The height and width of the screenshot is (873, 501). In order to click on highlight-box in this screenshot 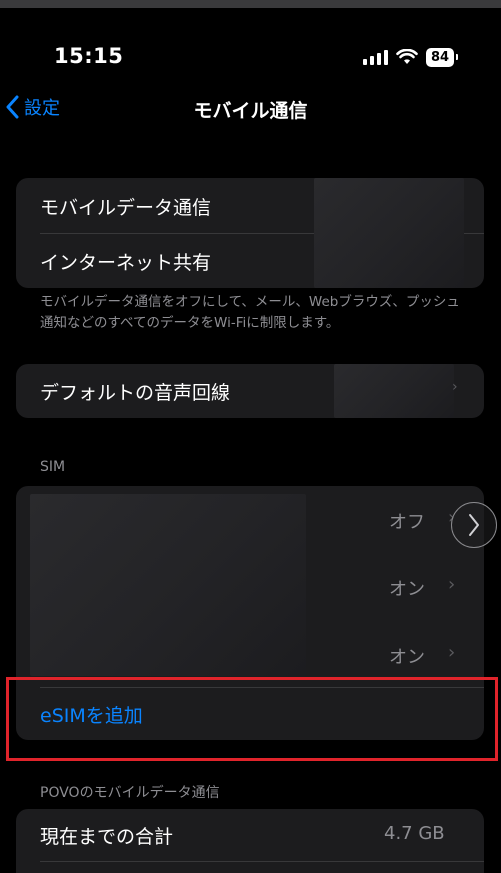, I will do `click(252, 719)`.